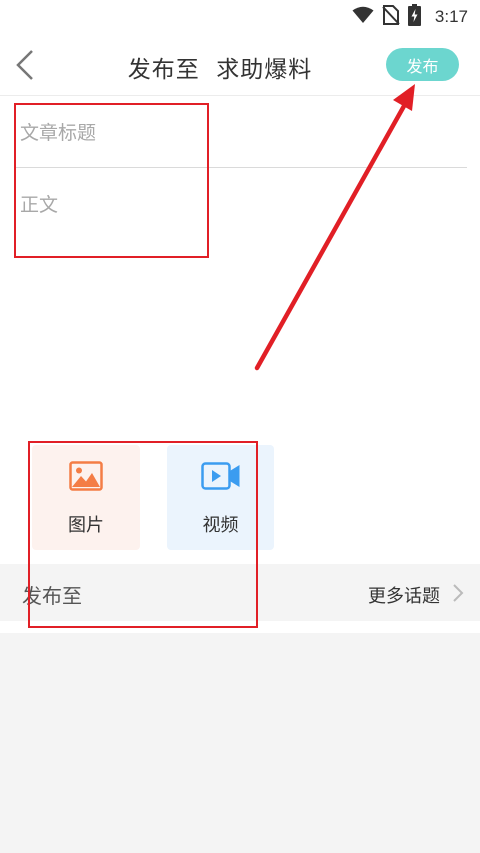 This screenshot has height=853, width=480. I want to click on more-topics-link: 更多话题, so click(404, 595).